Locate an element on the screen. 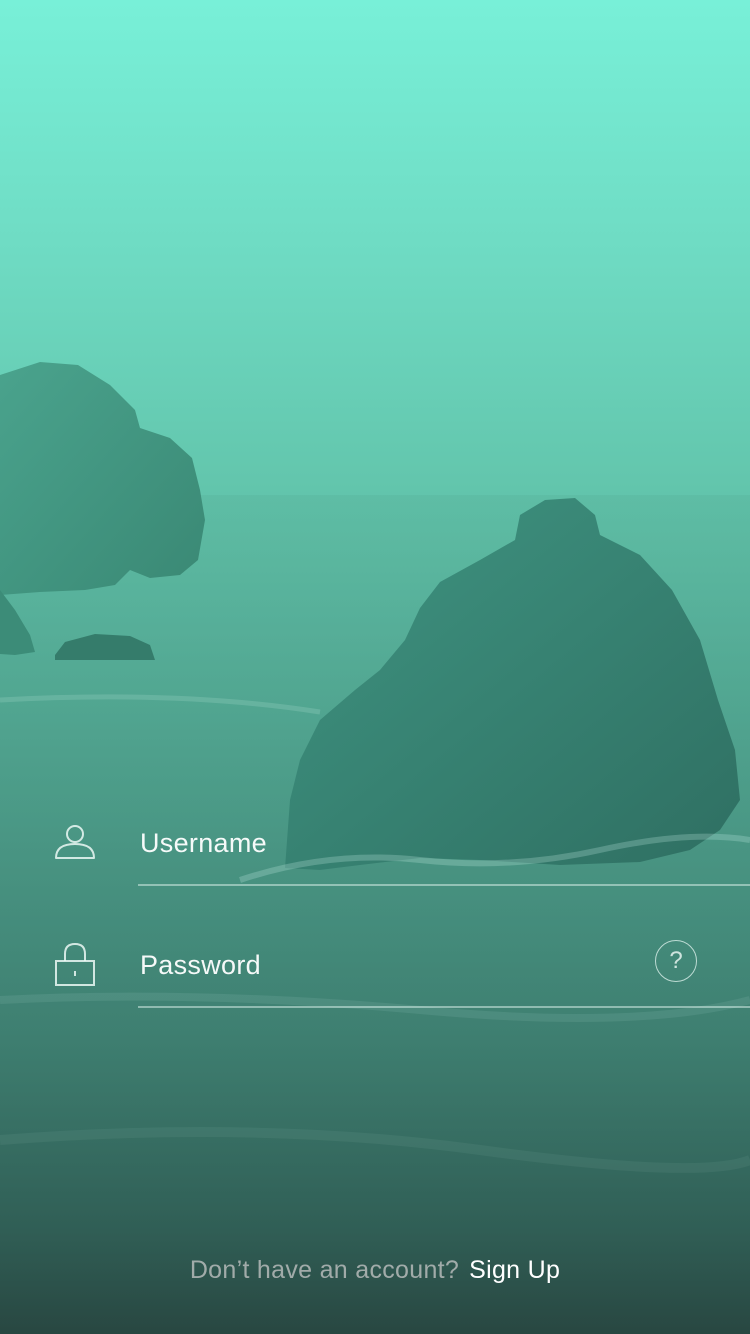 The width and height of the screenshot is (750, 1334). signup-prompt: Don’t have an account? is located at coordinates (324, 1270).